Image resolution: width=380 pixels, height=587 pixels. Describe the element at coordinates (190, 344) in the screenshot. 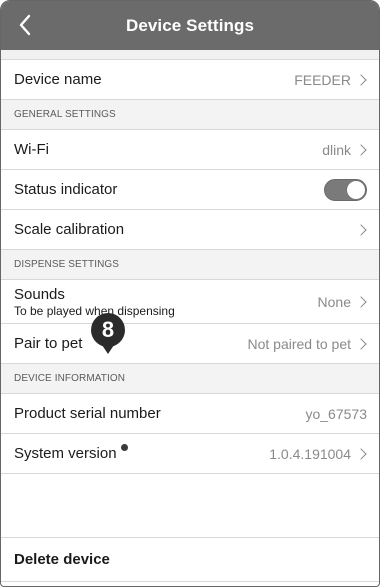

I see `pair-to-pet-row: Pair to pet Not paired to pet` at that location.